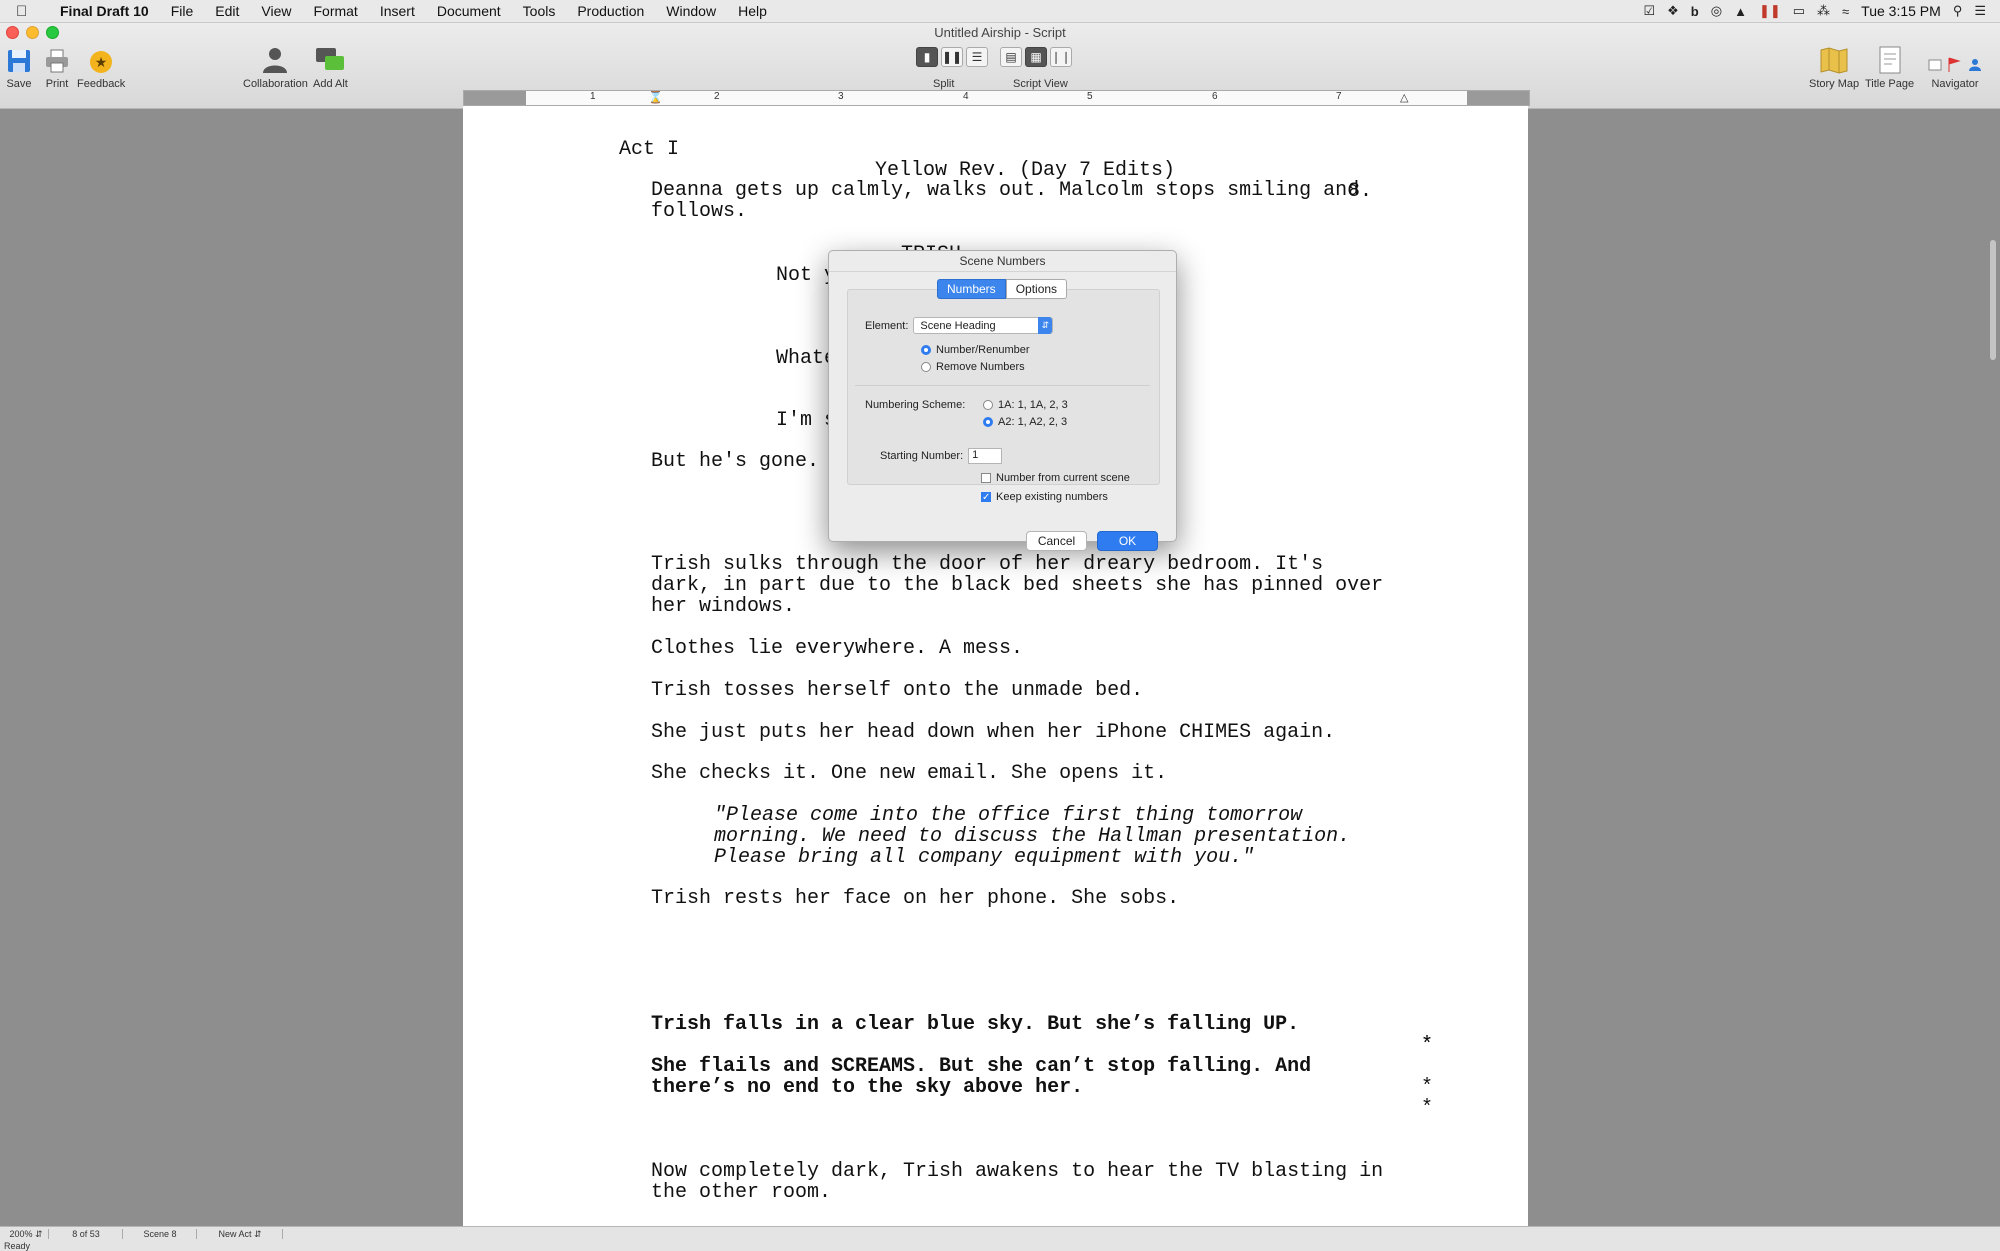 The width and height of the screenshot is (2000, 1251). Describe the element at coordinates (699, 211) in the screenshot. I see `action-line: follows.` at that location.